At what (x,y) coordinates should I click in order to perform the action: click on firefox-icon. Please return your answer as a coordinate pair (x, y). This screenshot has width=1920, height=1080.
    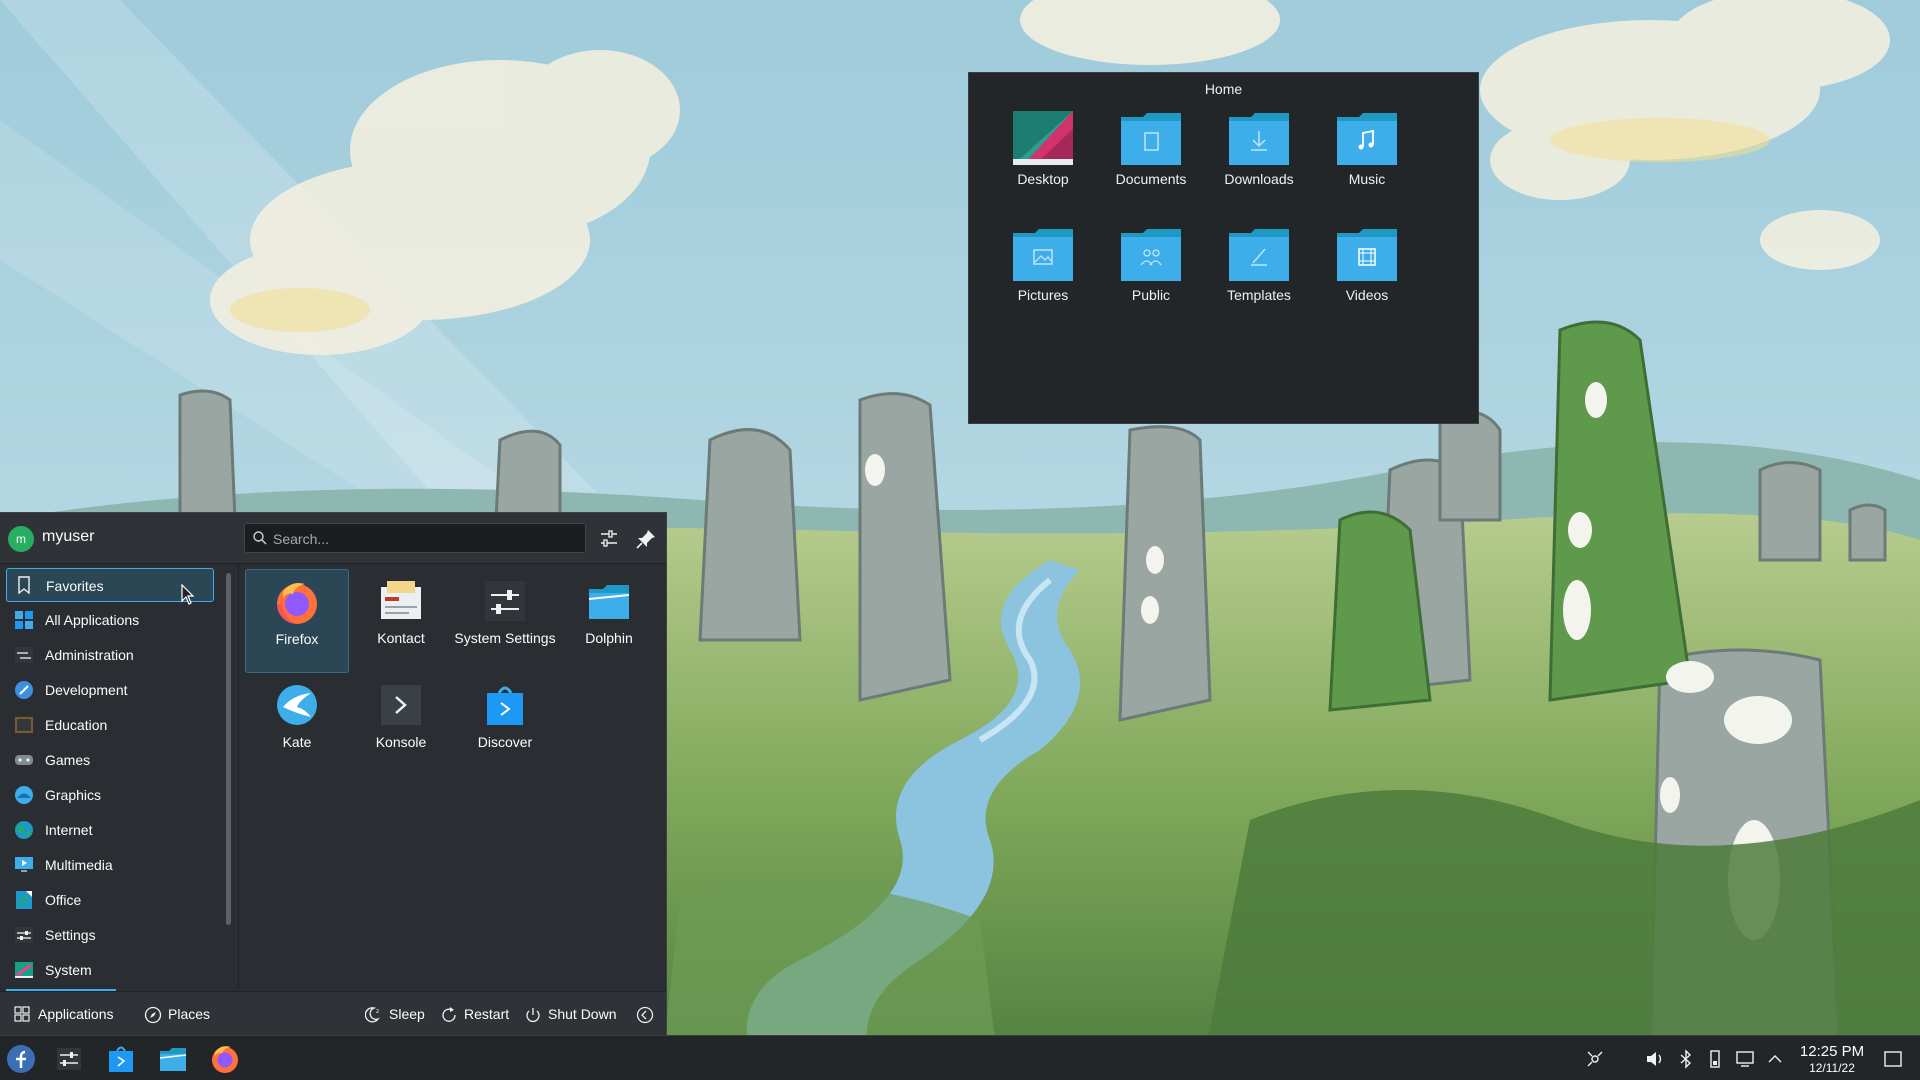
    Looking at the image, I should click on (297, 603).